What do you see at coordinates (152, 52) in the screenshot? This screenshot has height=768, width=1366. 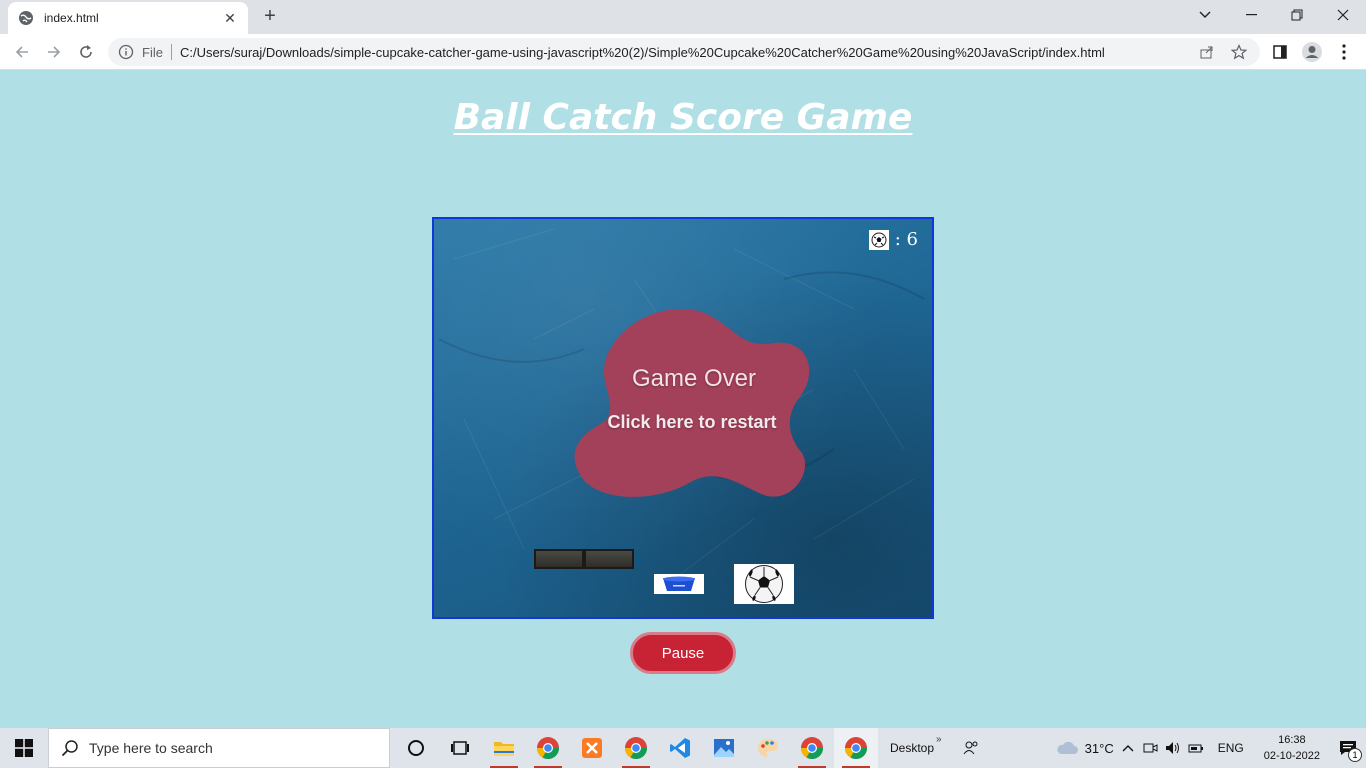 I see `scheme-label: File` at bounding box center [152, 52].